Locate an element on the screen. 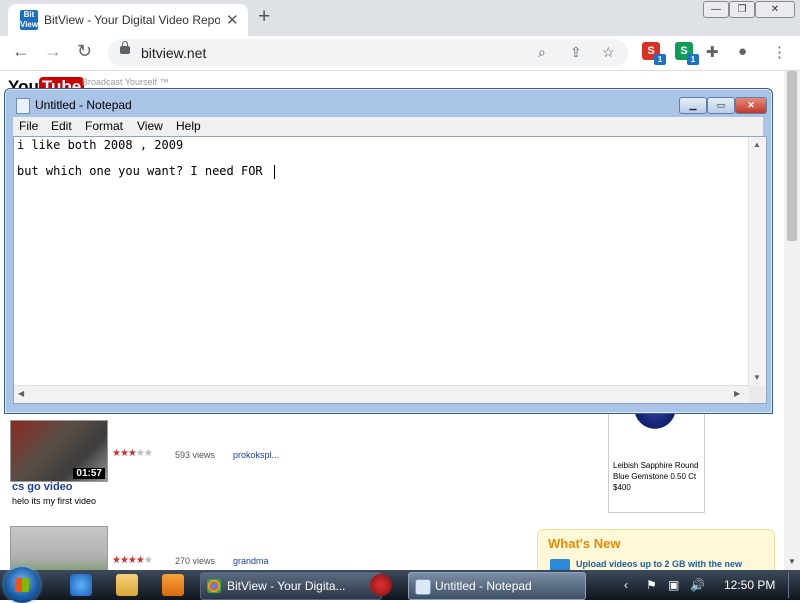 The image size is (800, 603). window-maximize-button: ❐ is located at coordinates (742, 9).